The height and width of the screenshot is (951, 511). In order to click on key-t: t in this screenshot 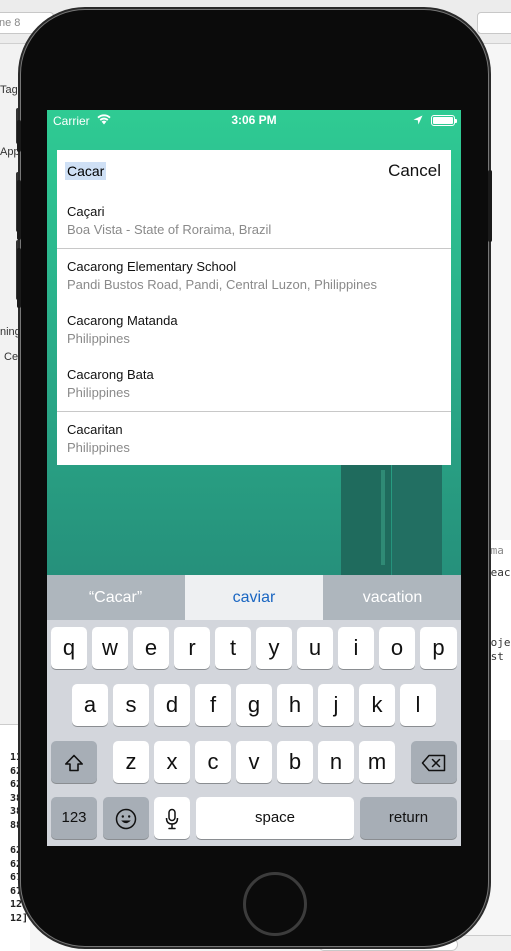, I will do `click(233, 648)`.